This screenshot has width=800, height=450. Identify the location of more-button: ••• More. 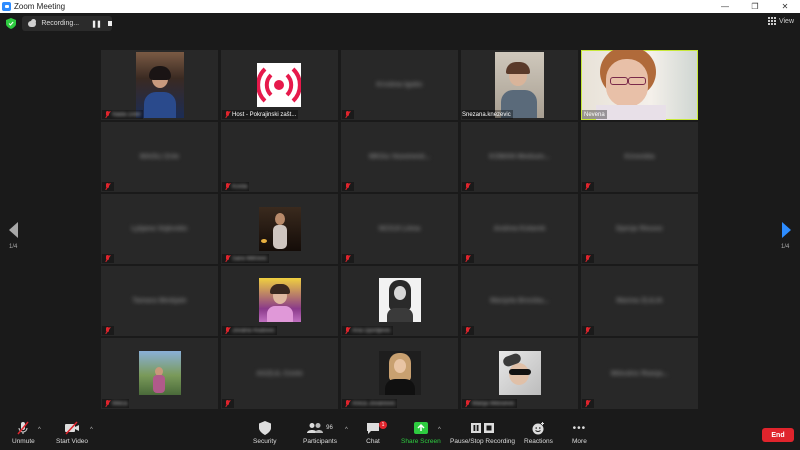
(579, 433).